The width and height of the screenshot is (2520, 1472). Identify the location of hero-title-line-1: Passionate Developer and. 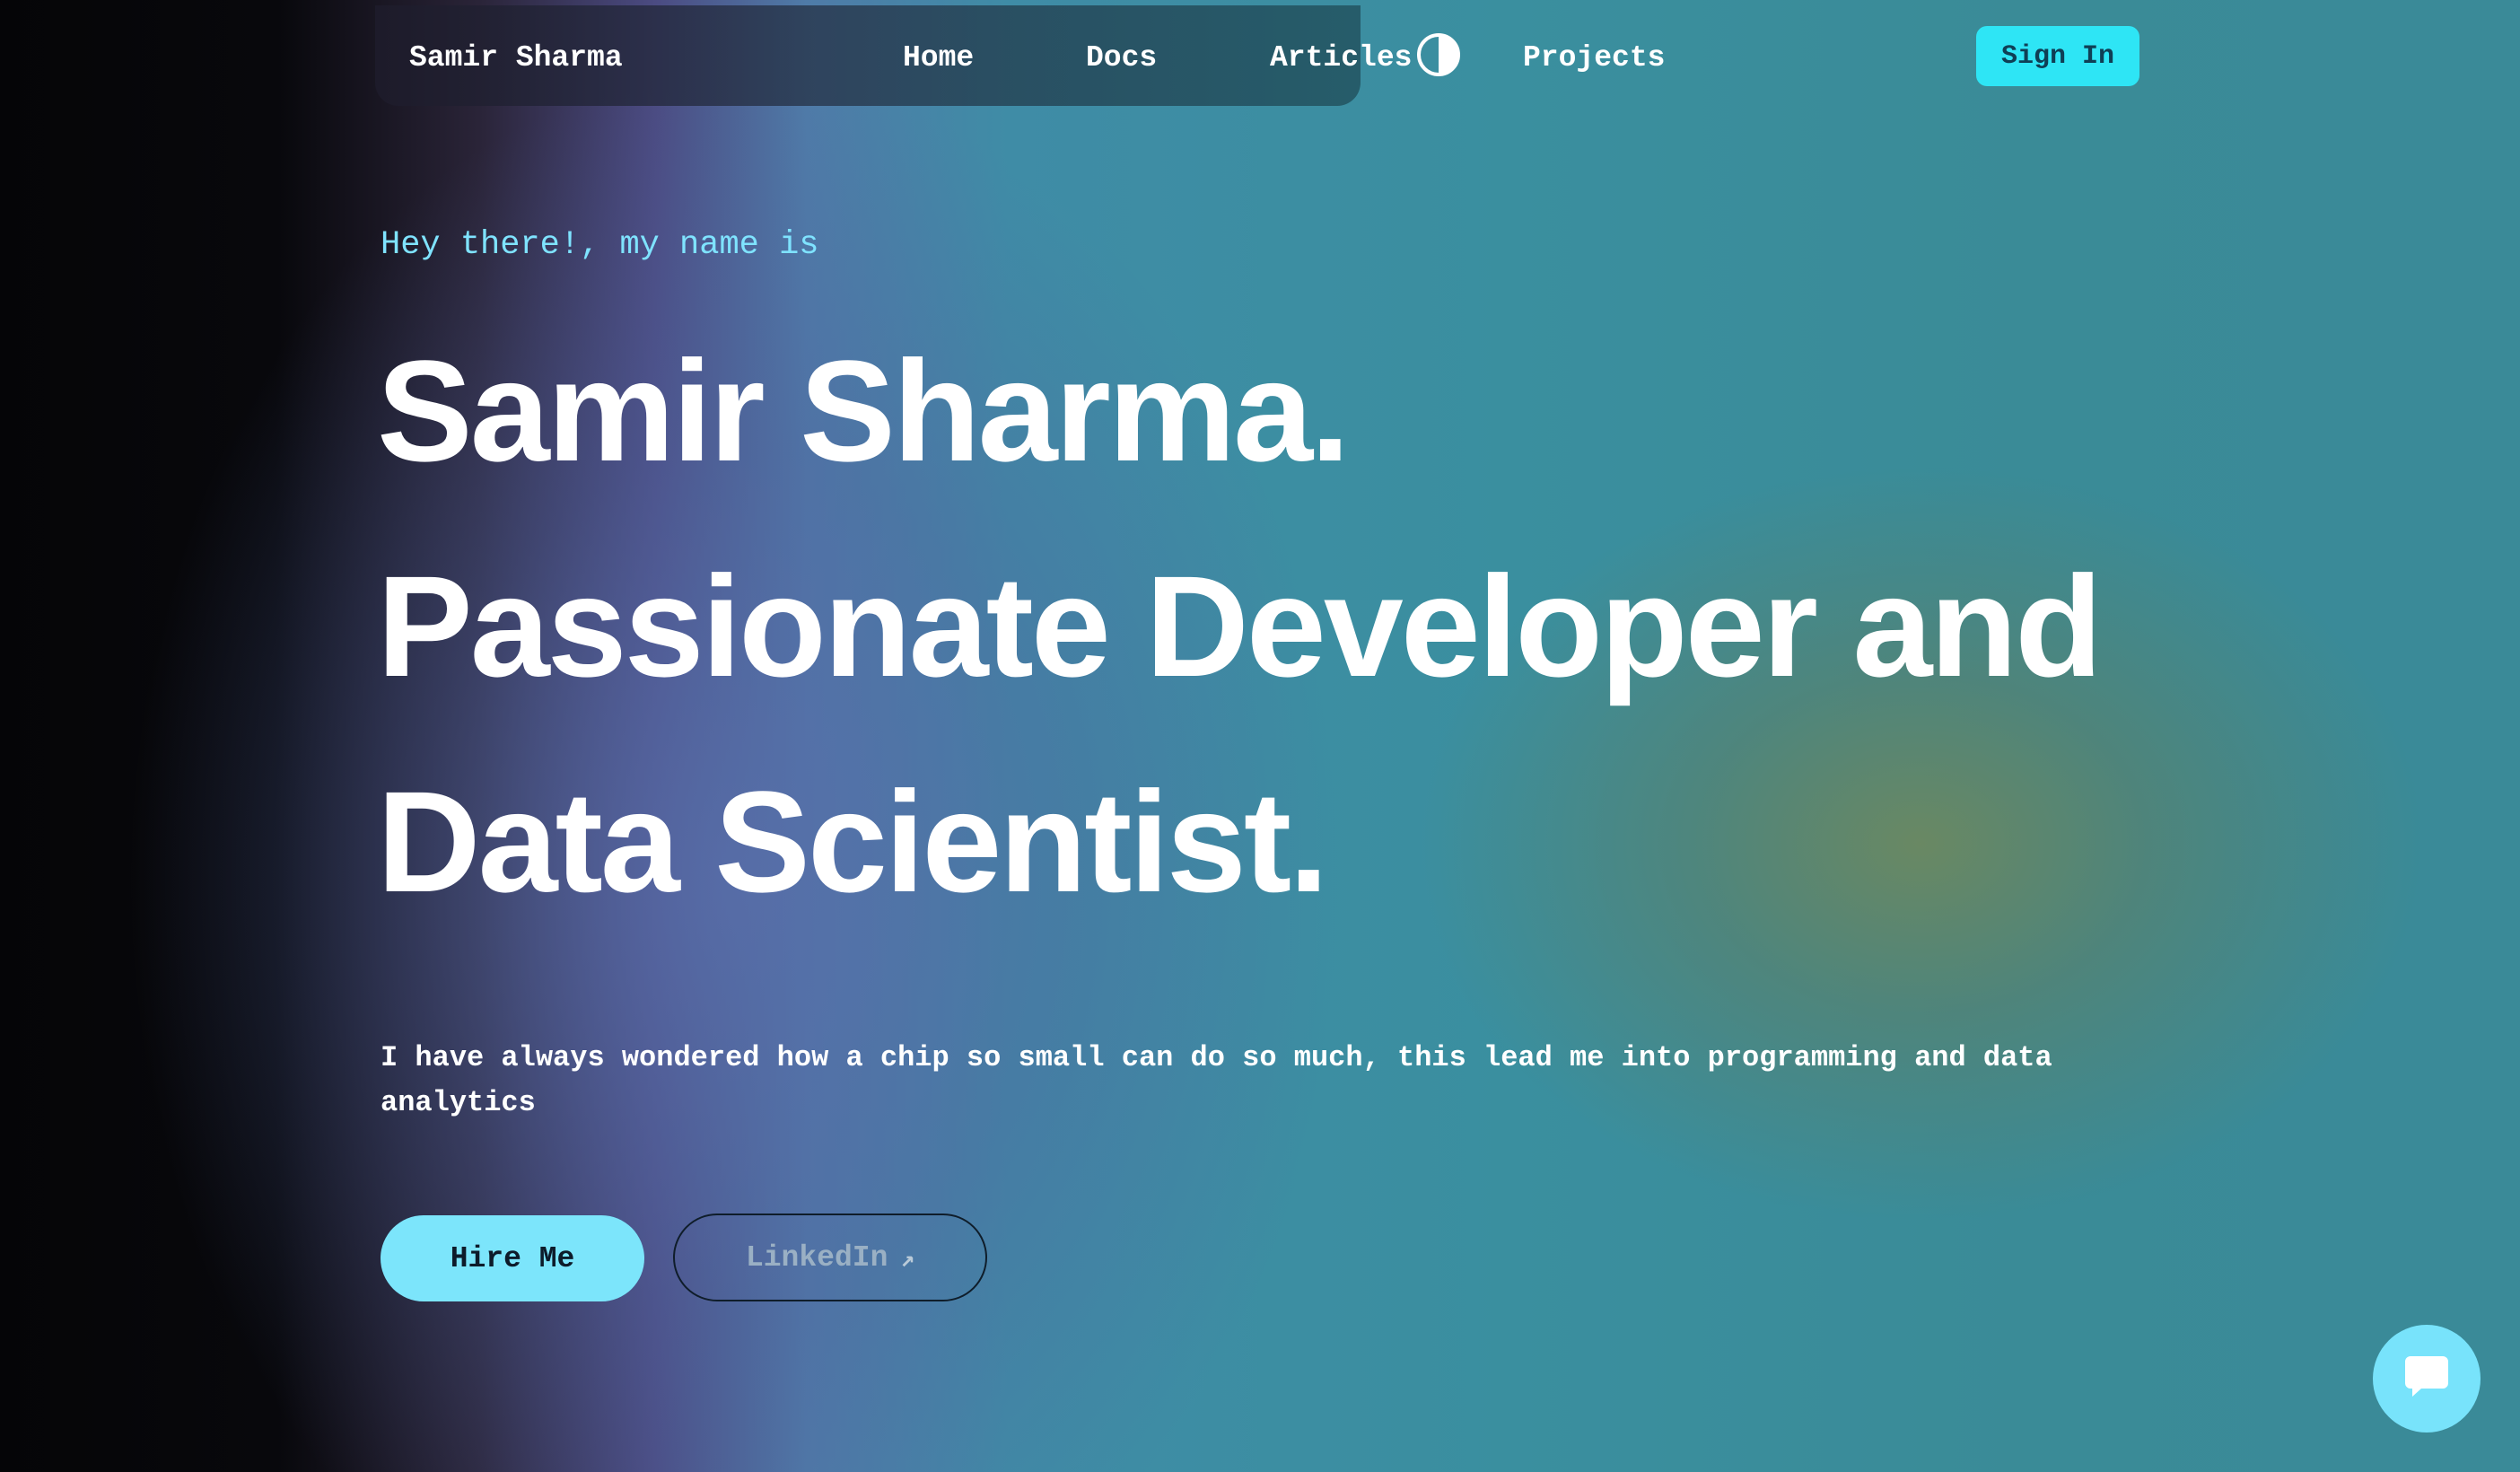
(1240, 626).